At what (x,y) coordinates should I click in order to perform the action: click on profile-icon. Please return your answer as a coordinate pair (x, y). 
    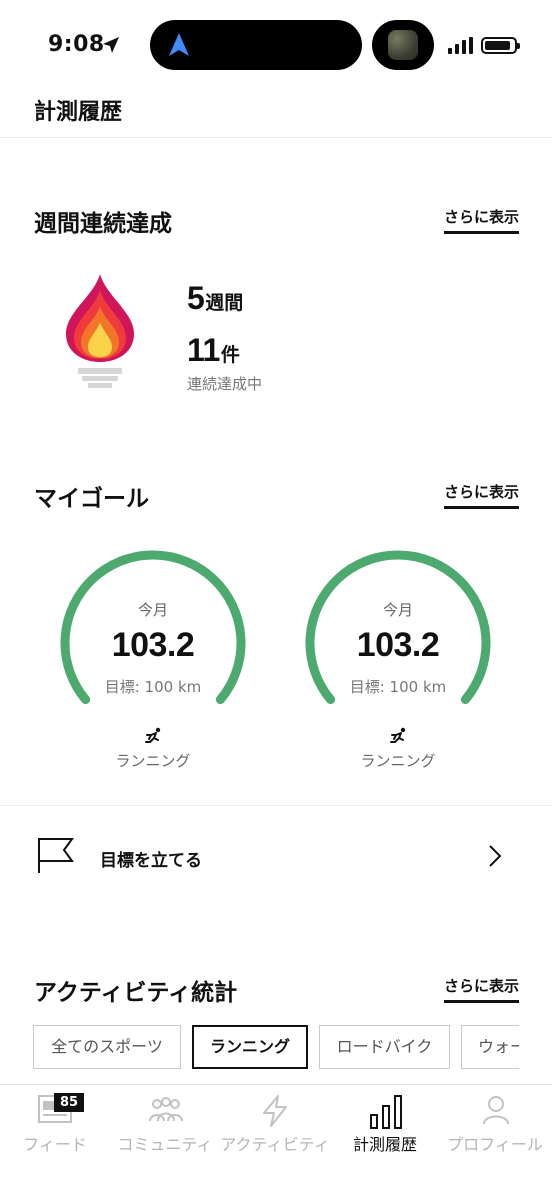
    Looking at the image, I should click on (496, 1110).